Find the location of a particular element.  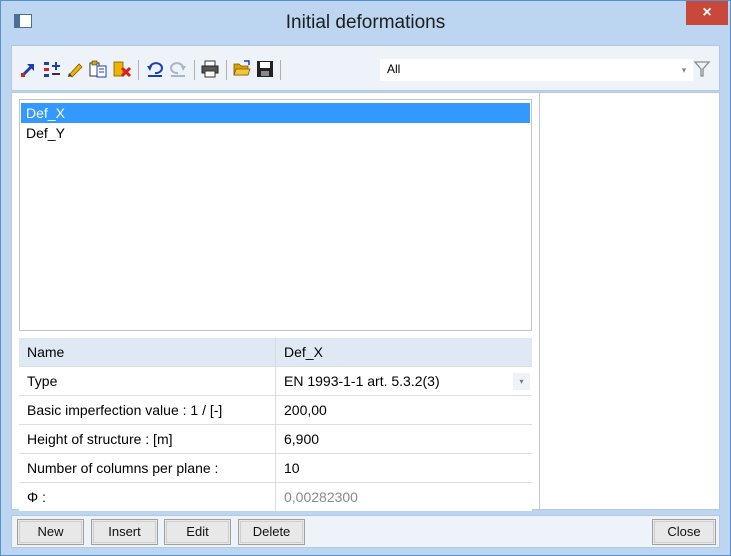

list-item: Def_X is located at coordinates (275, 113).